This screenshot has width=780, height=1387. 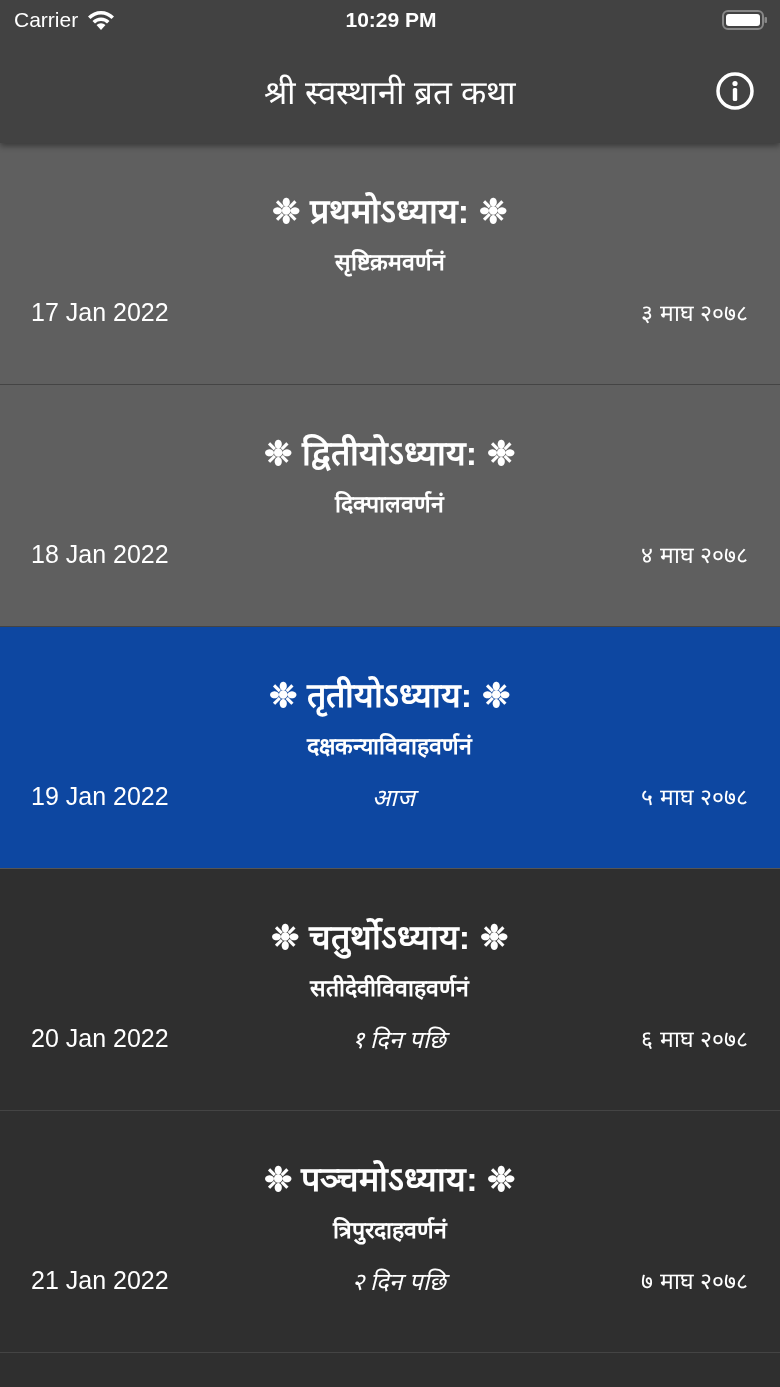 I want to click on battery-icon, so click(x=745, y=20).